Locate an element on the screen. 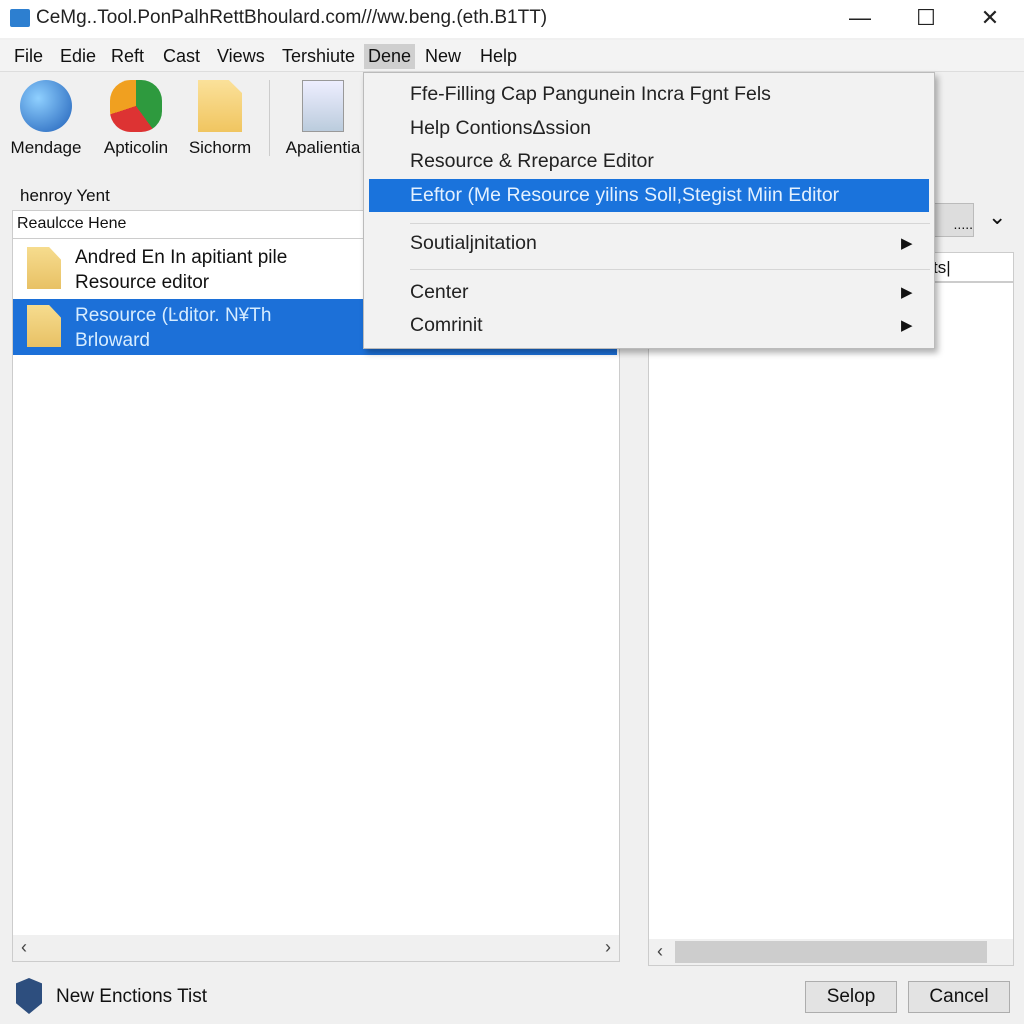  horizontal-scrollbar: ‹ › is located at coordinates (316, 948).